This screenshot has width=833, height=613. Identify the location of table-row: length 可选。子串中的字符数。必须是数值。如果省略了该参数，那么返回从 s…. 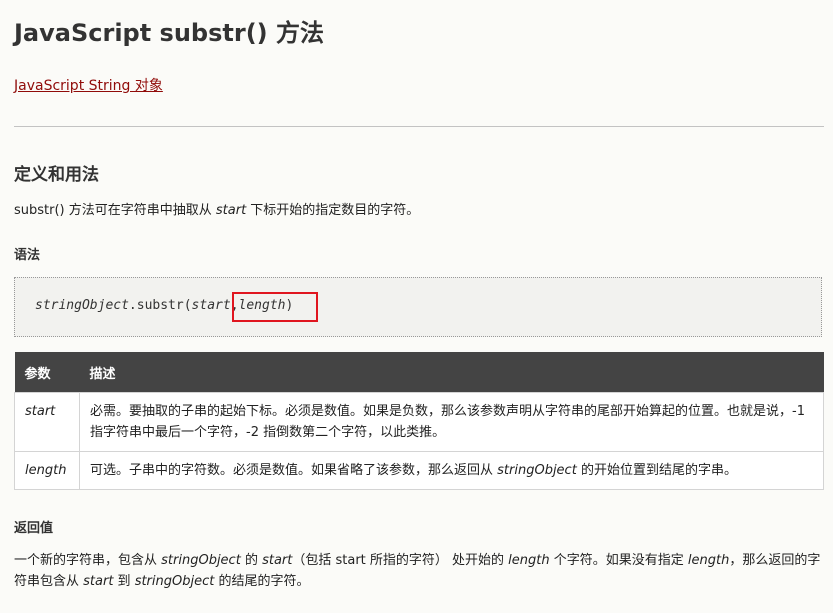
(419, 470).